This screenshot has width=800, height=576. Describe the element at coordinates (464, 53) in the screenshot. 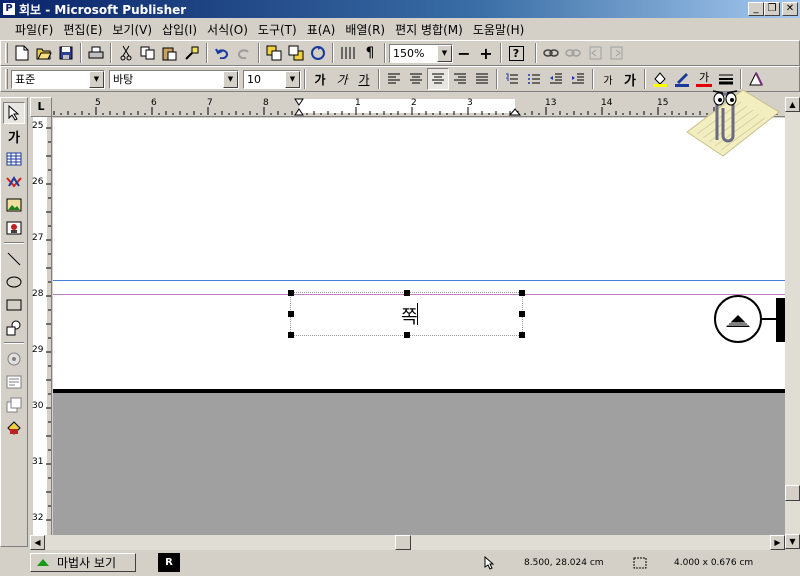

I see `zoom-out-button: −` at that location.